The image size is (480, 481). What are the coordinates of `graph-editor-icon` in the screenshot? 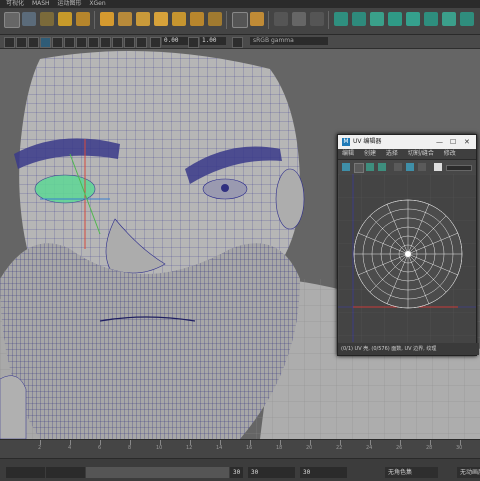 It's located at (395, 19).